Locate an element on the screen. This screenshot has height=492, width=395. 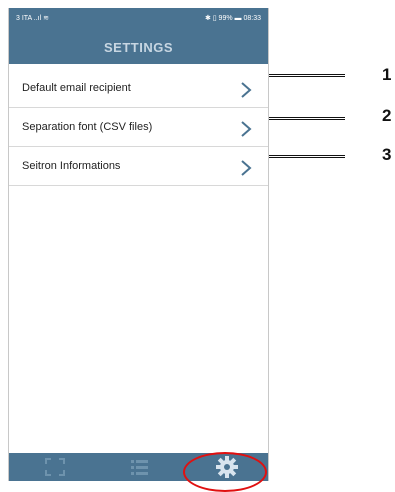
settings-item-seitron-info: Seitron Informations is located at coordinates (138, 167).